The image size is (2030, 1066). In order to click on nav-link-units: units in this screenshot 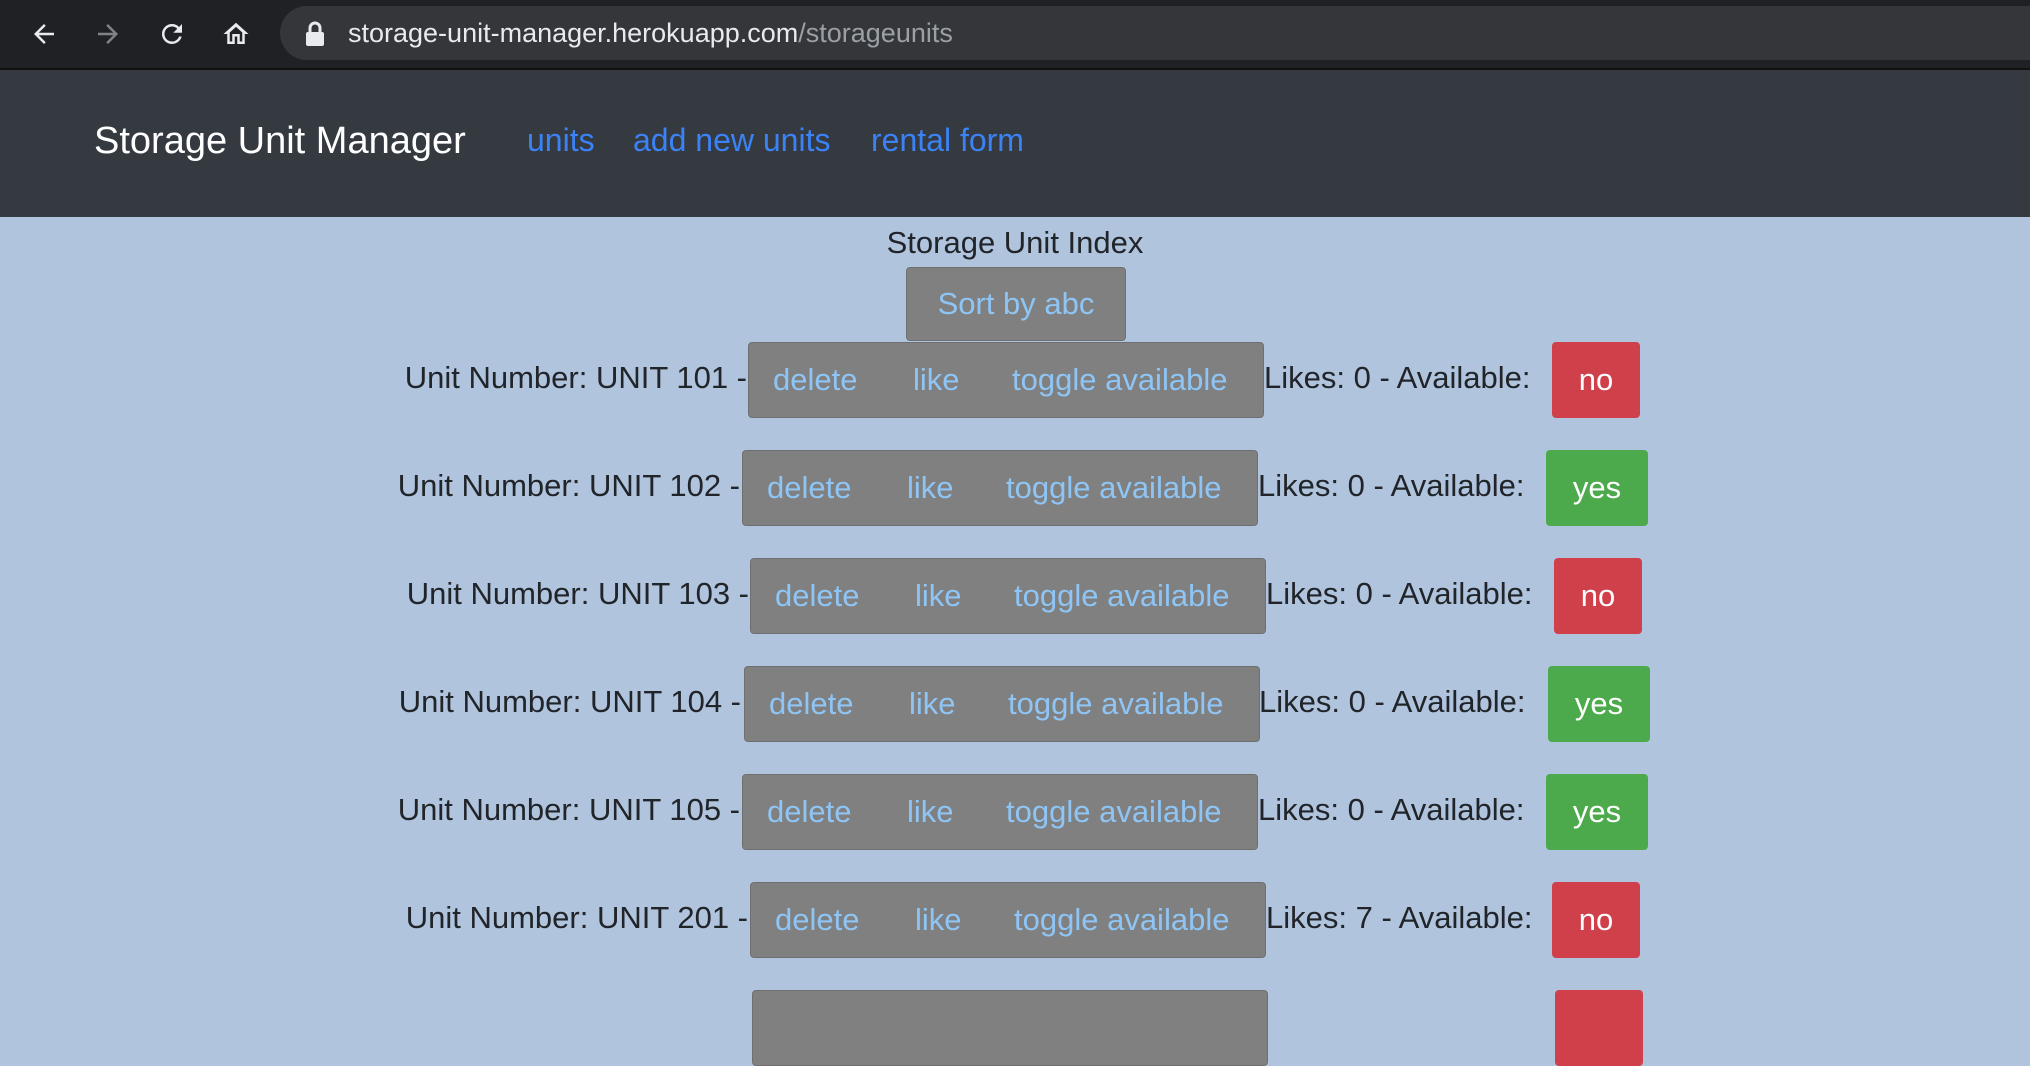, I will do `click(561, 140)`.